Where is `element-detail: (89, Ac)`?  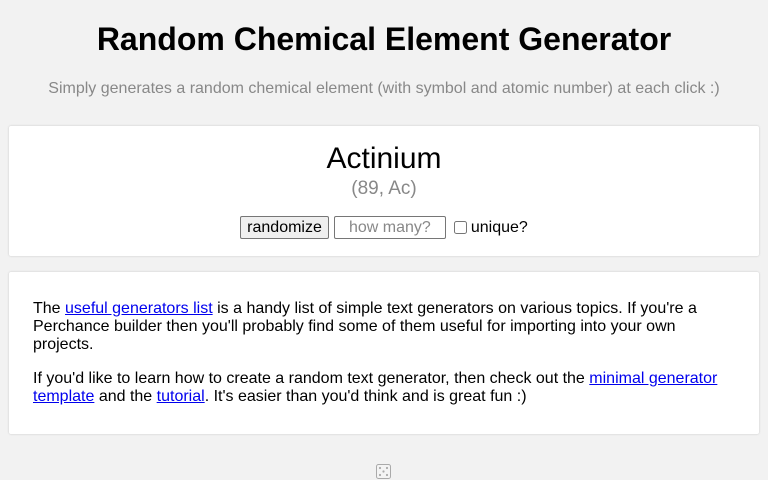
element-detail: (89, Ac) is located at coordinates (384, 188).